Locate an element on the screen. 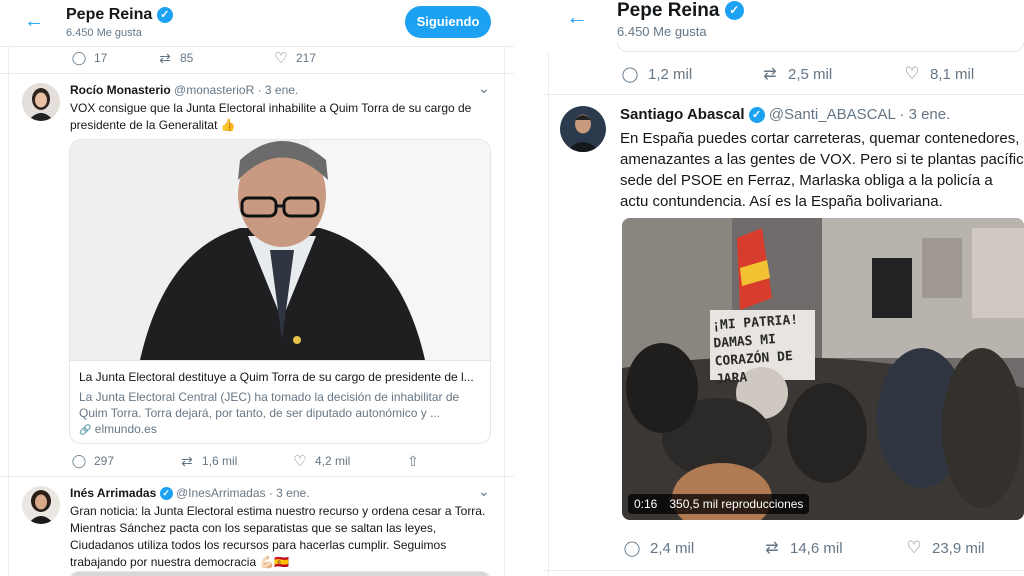  author-name: Inés Arrimadas is located at coordinates (113, 493).